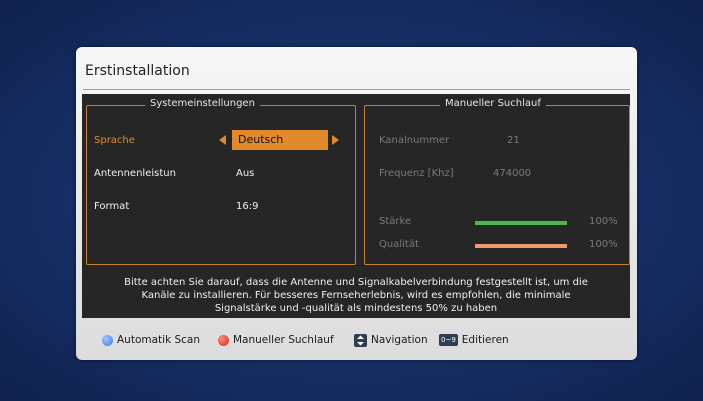 The image size is (703, 401). I want to click on auto-scan-hint: Automatik Scan, so click(151, 340).